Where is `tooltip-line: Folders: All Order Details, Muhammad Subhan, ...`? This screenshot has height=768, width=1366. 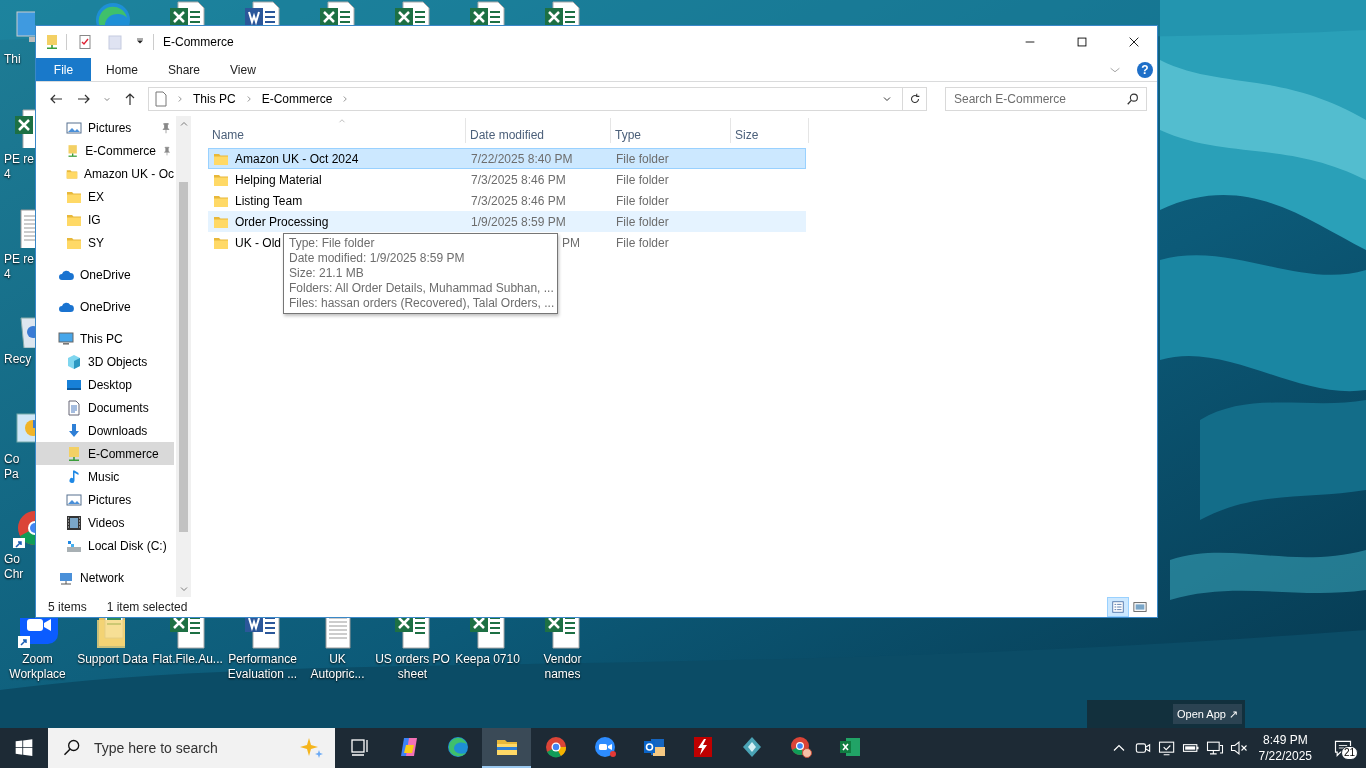 tooltip-line: Folders: All Order Details, Muhammad Subhan, ... is located at coordinates (420, 288).